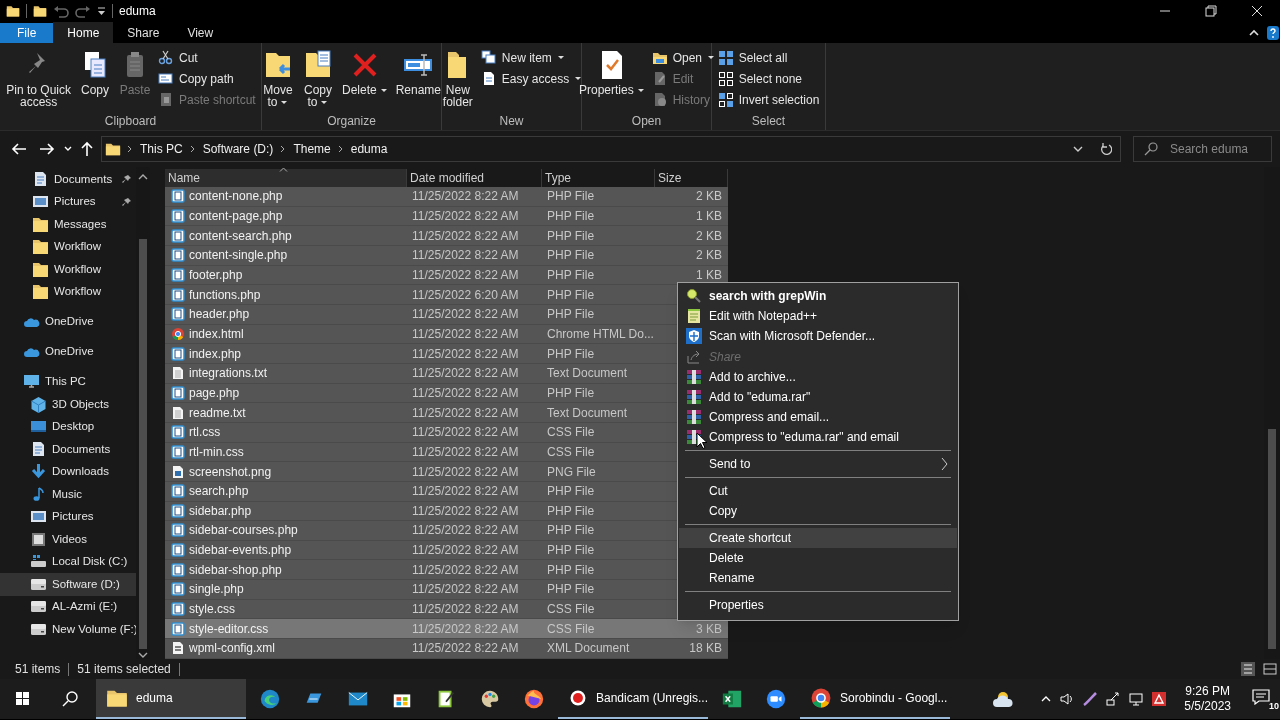 The height and width of the screenshot is (720, 1280). Describe the element at coordinates (421, 452) in the screenshot. I see `file-row: rtl-min.css 11/25/2022 8:22 AM CSS File` at that location.